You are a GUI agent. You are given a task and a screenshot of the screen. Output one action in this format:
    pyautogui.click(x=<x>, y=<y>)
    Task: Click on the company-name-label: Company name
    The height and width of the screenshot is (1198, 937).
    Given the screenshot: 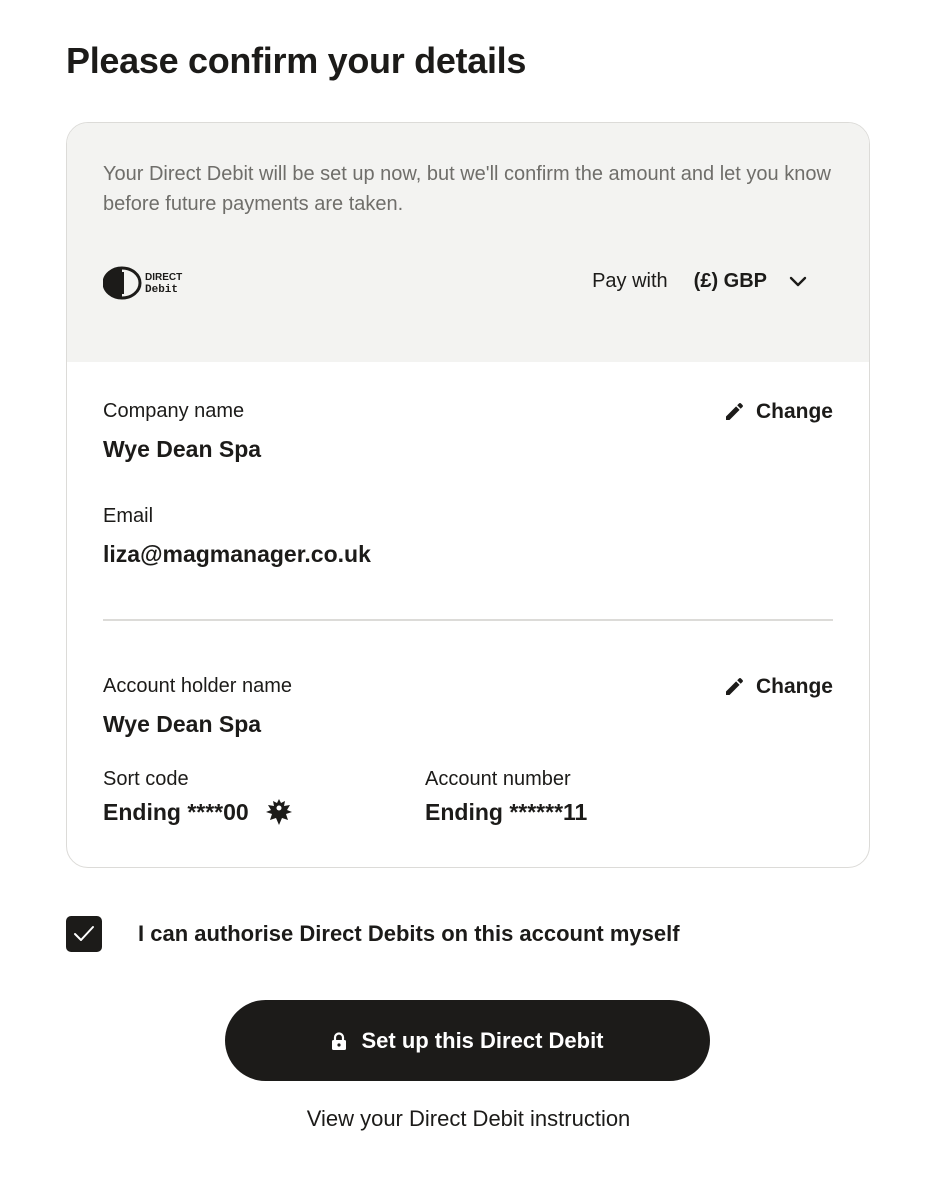 What is the action you would take?
    pyautogui.click(x=174, y=411)
    